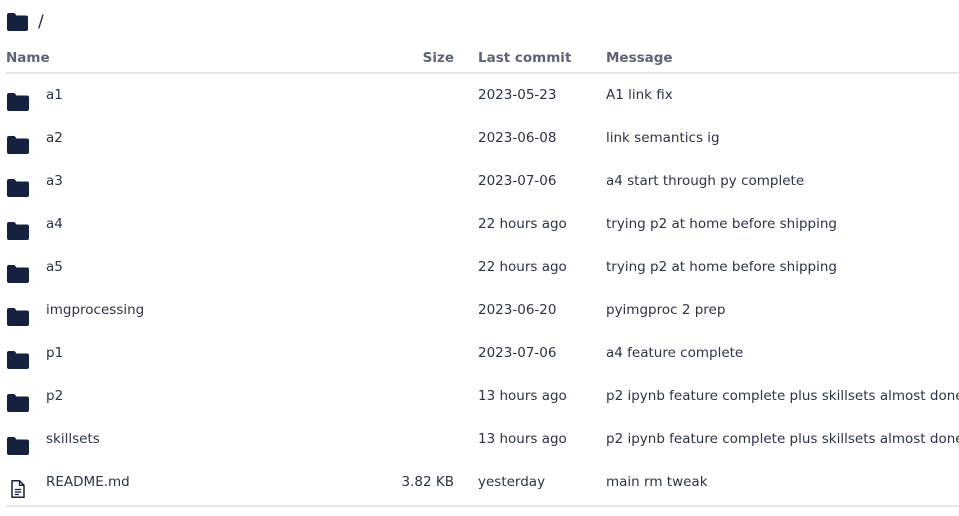  I want to click on row-name-link: p2, so click(54, 396).